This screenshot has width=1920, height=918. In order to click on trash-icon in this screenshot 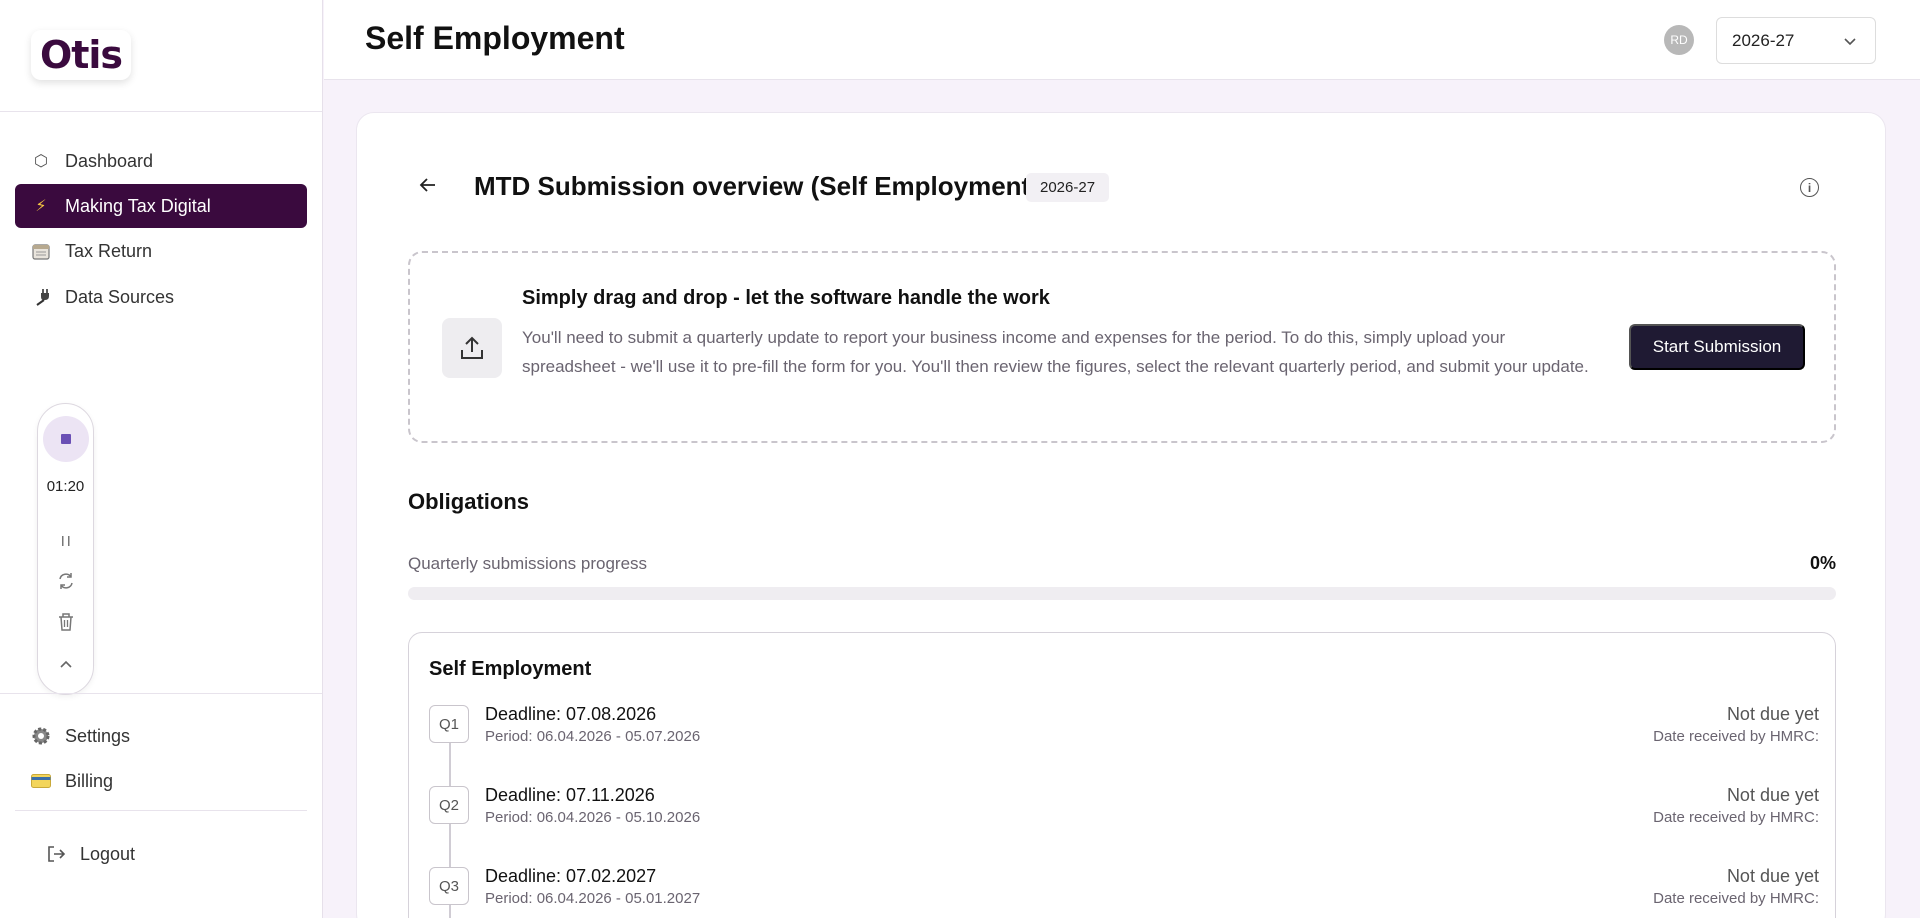, I will do `click(65, 622)`.